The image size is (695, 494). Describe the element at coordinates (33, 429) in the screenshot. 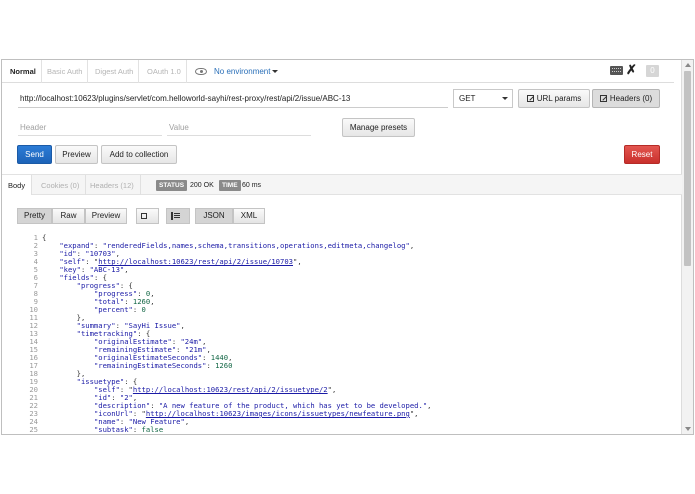

I see `line-number: 25` at that location.